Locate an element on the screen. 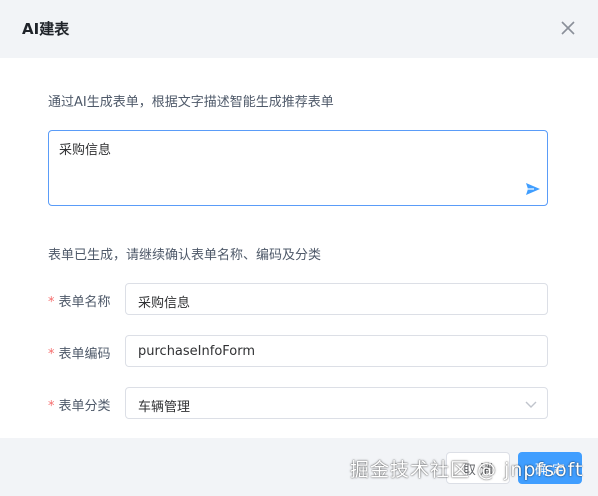 The width and height of the screenshot is (598, 496). form-category-select: 车辆管理 is located at coordinates (336, 403).